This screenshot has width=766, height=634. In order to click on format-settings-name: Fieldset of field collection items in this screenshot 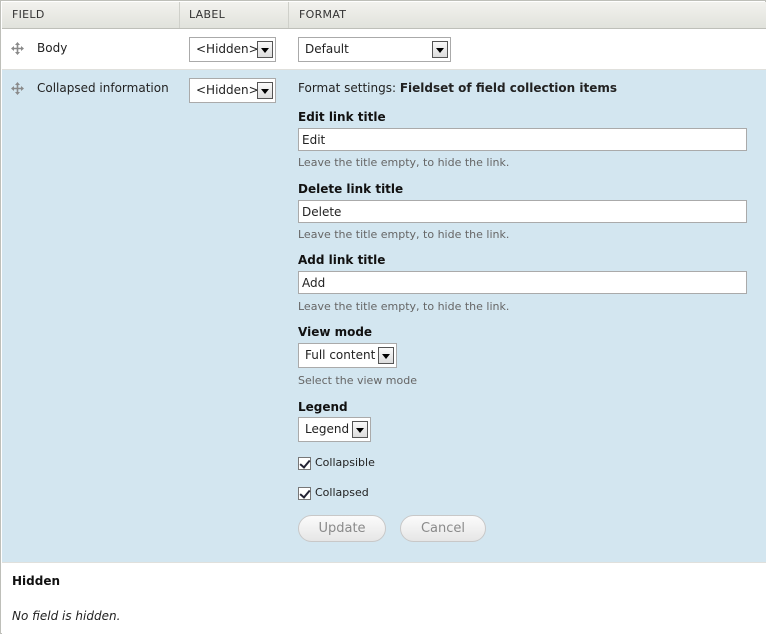, I will do `click(508, 88)`.